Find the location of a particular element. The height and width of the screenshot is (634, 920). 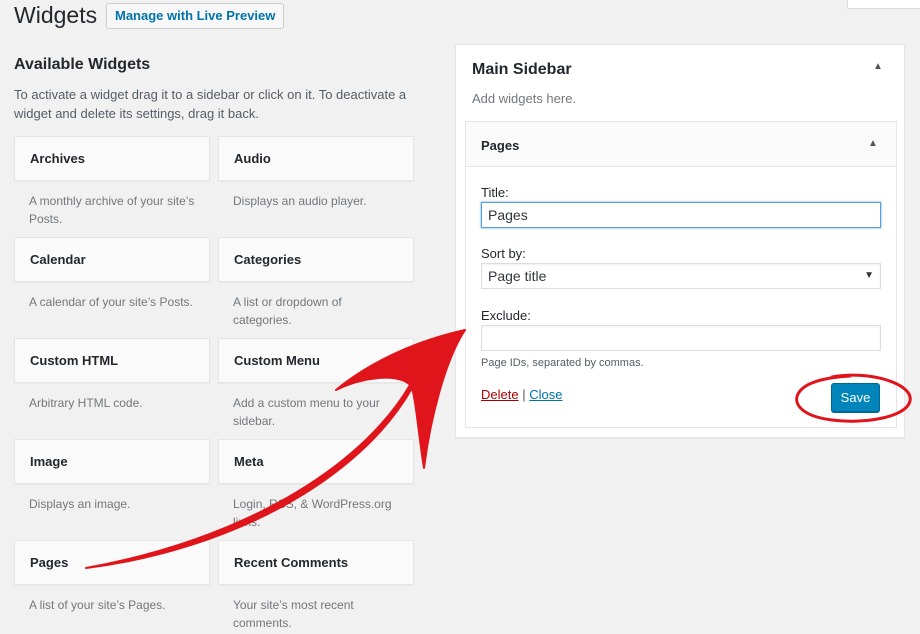

exclude-input is located at coordinates (681, 338).